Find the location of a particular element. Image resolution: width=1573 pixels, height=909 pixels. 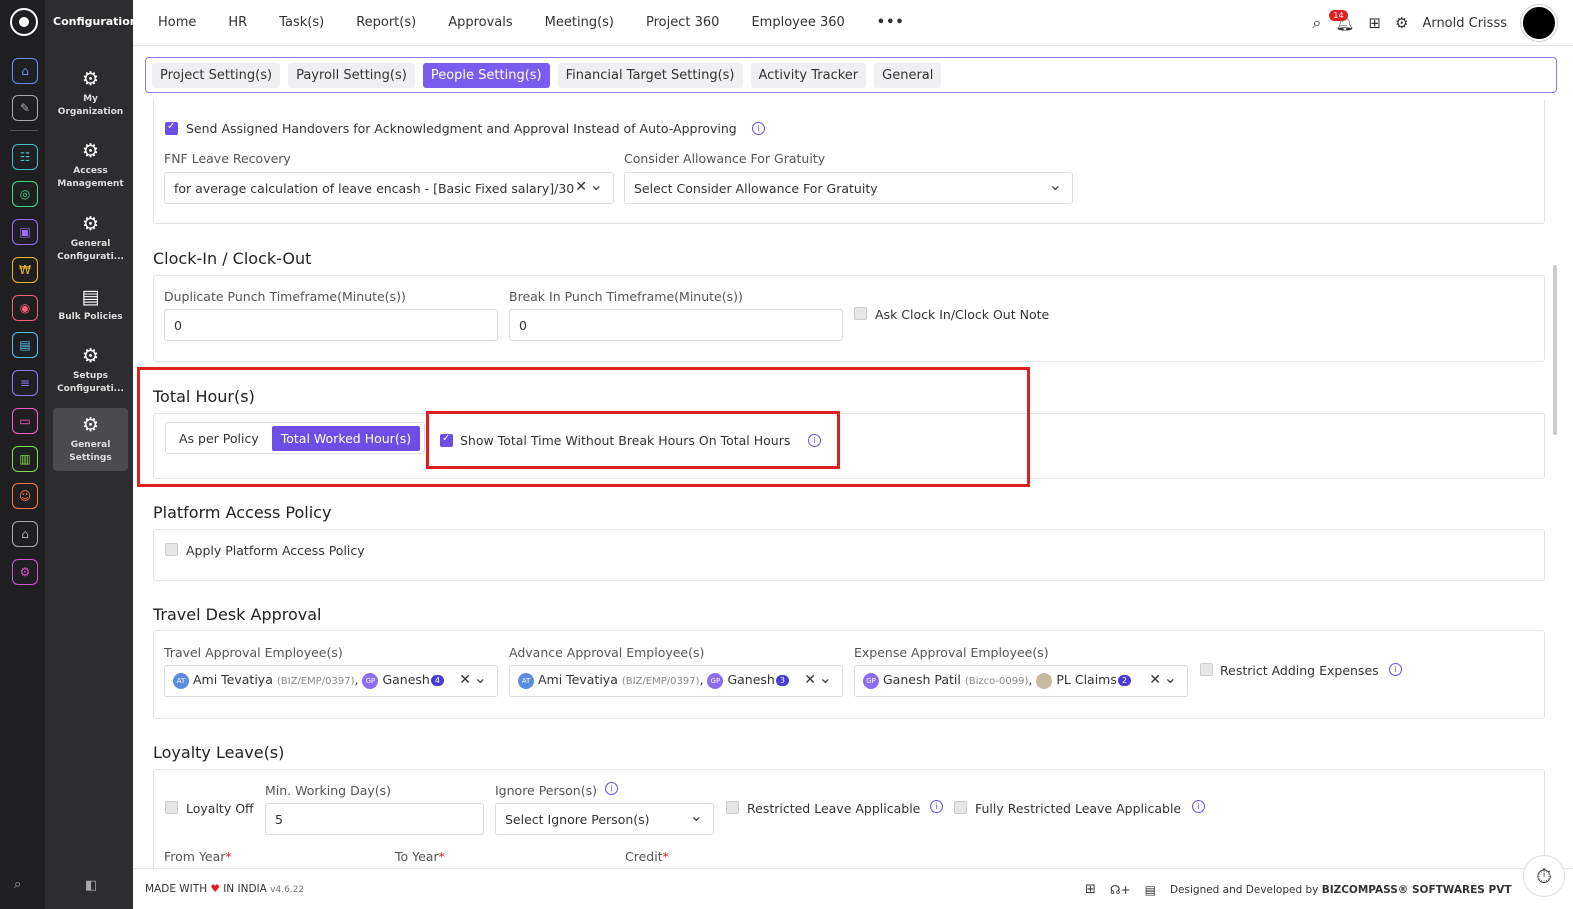

avatar: GP is located at coordinates (715, 680).